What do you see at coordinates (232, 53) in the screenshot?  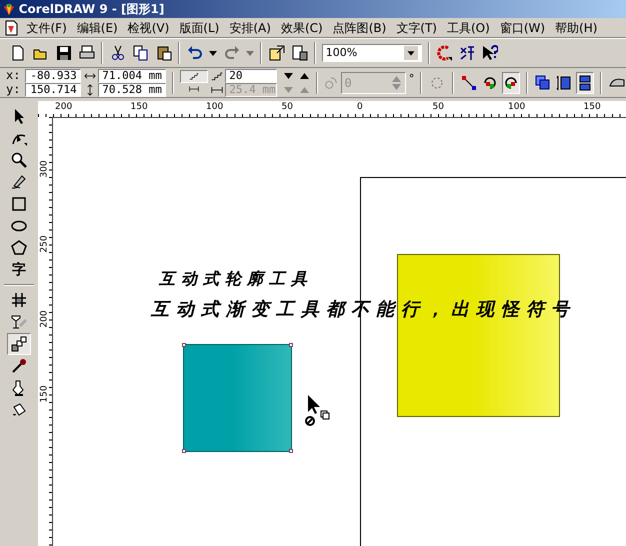 I see `redo-arrow-icon` at bounding box center [232, 53].